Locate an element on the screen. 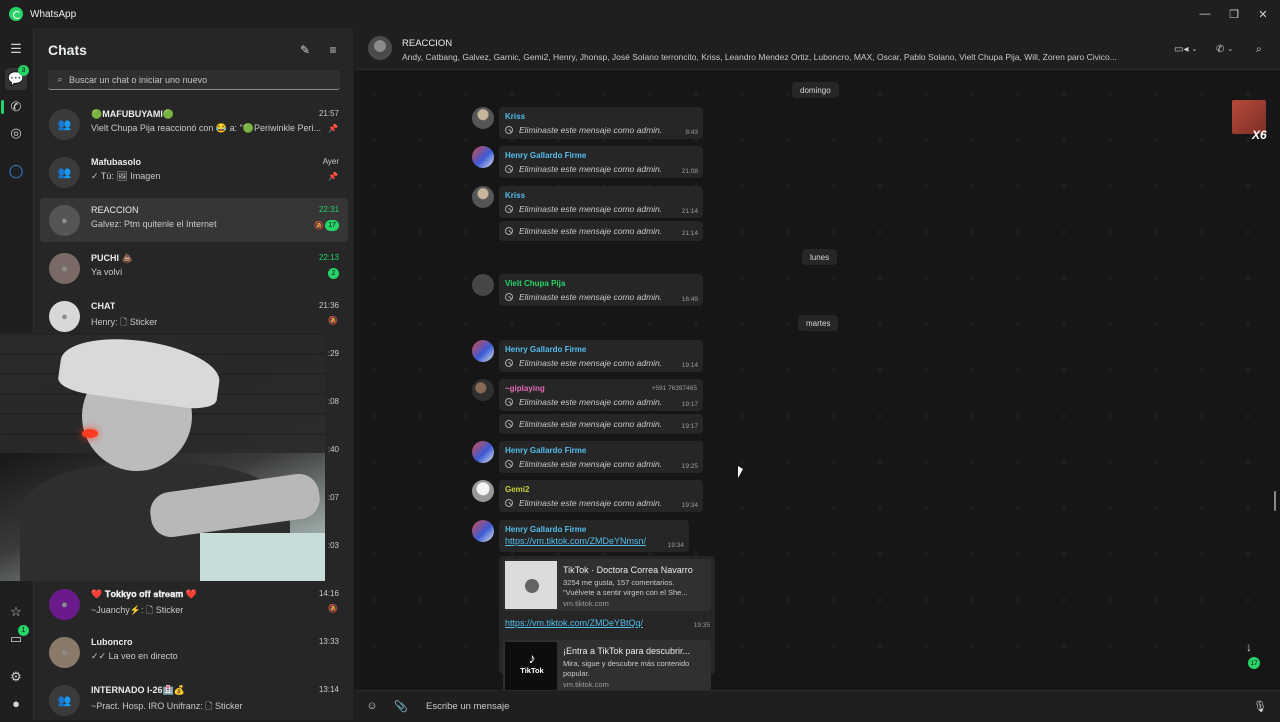 This screenshot has width=1280, height=722. voice-call-button: ✆ ⌄ is located at coordinates (1224, 49).